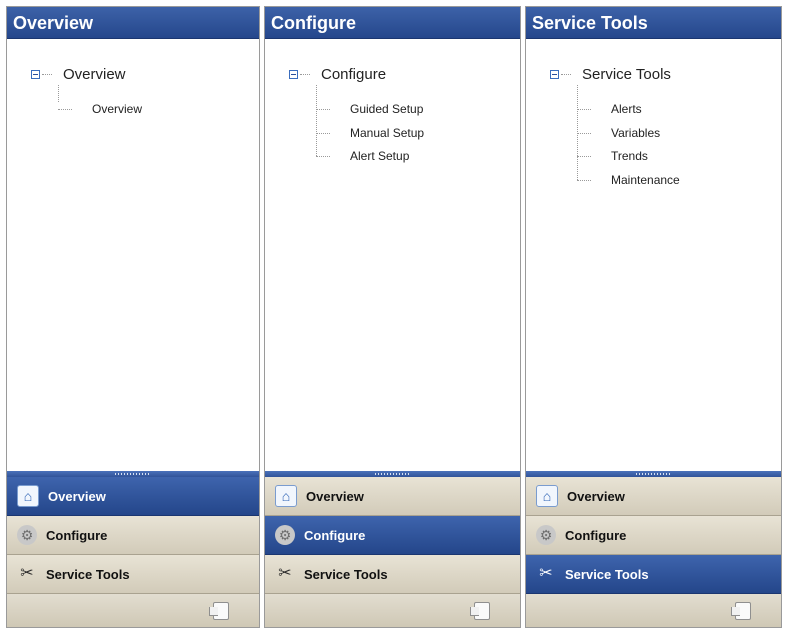 The width and height of the screenshot is (787, 630). I want to click on tree-item-label: Alerts, so click(626, 109).